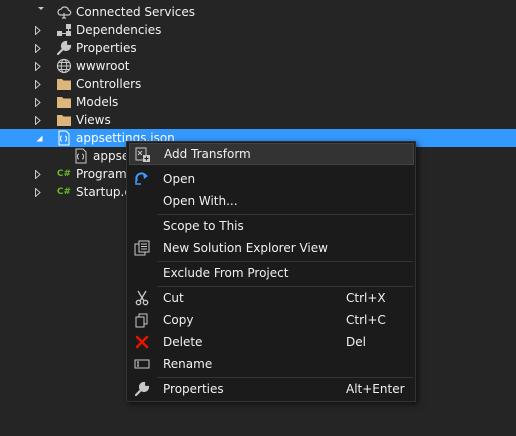  I want to click on tree-item-controllers: Controllers, so click(258, 84).